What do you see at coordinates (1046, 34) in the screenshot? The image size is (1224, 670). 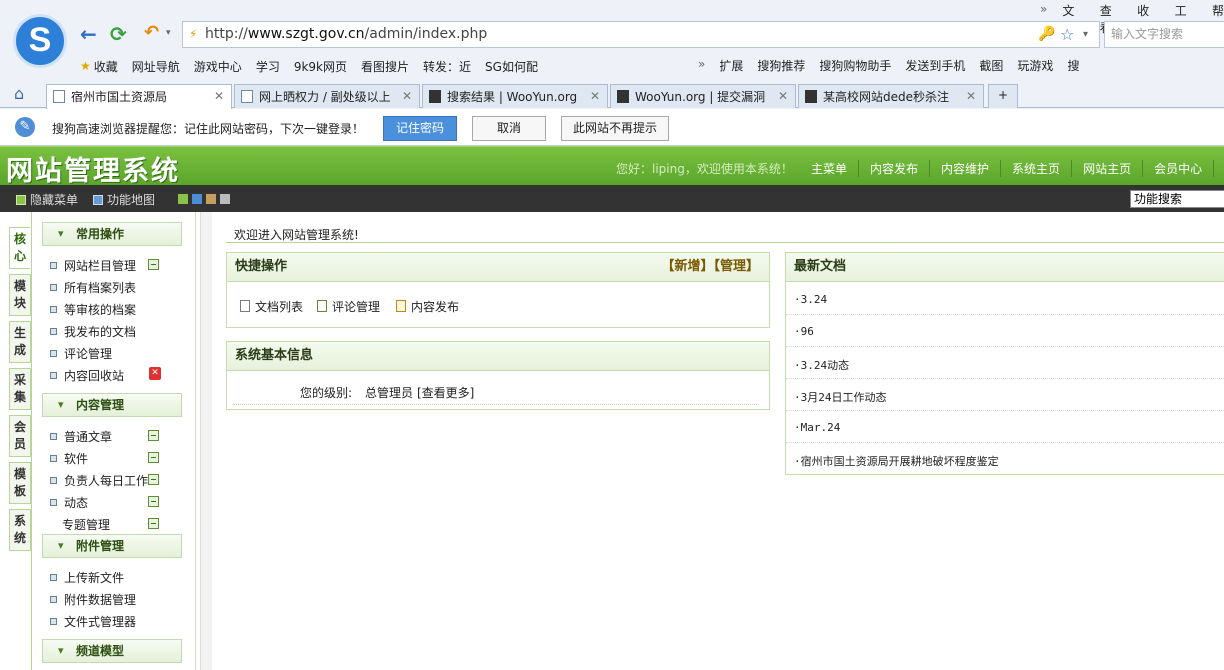 I see `key-icon: 🔑` at bounding box center [1046, 34].